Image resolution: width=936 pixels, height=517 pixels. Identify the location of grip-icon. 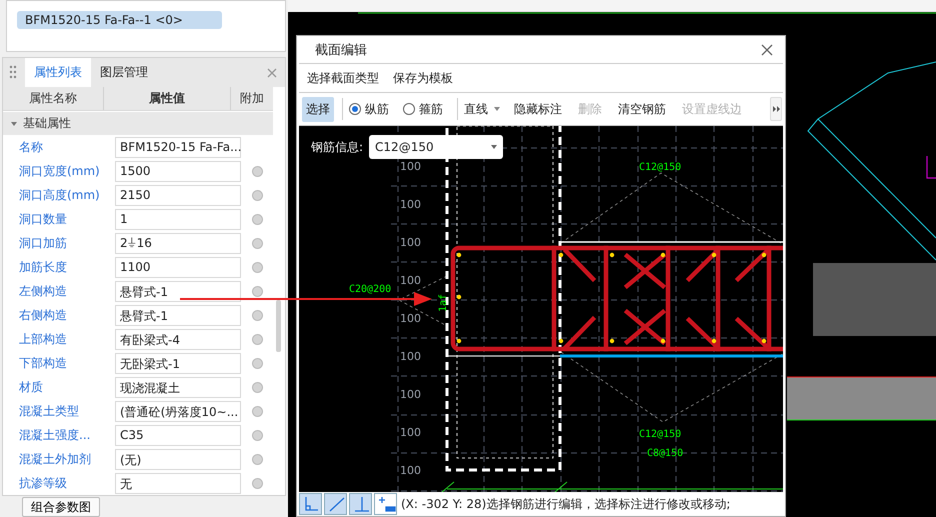
(13, 72).